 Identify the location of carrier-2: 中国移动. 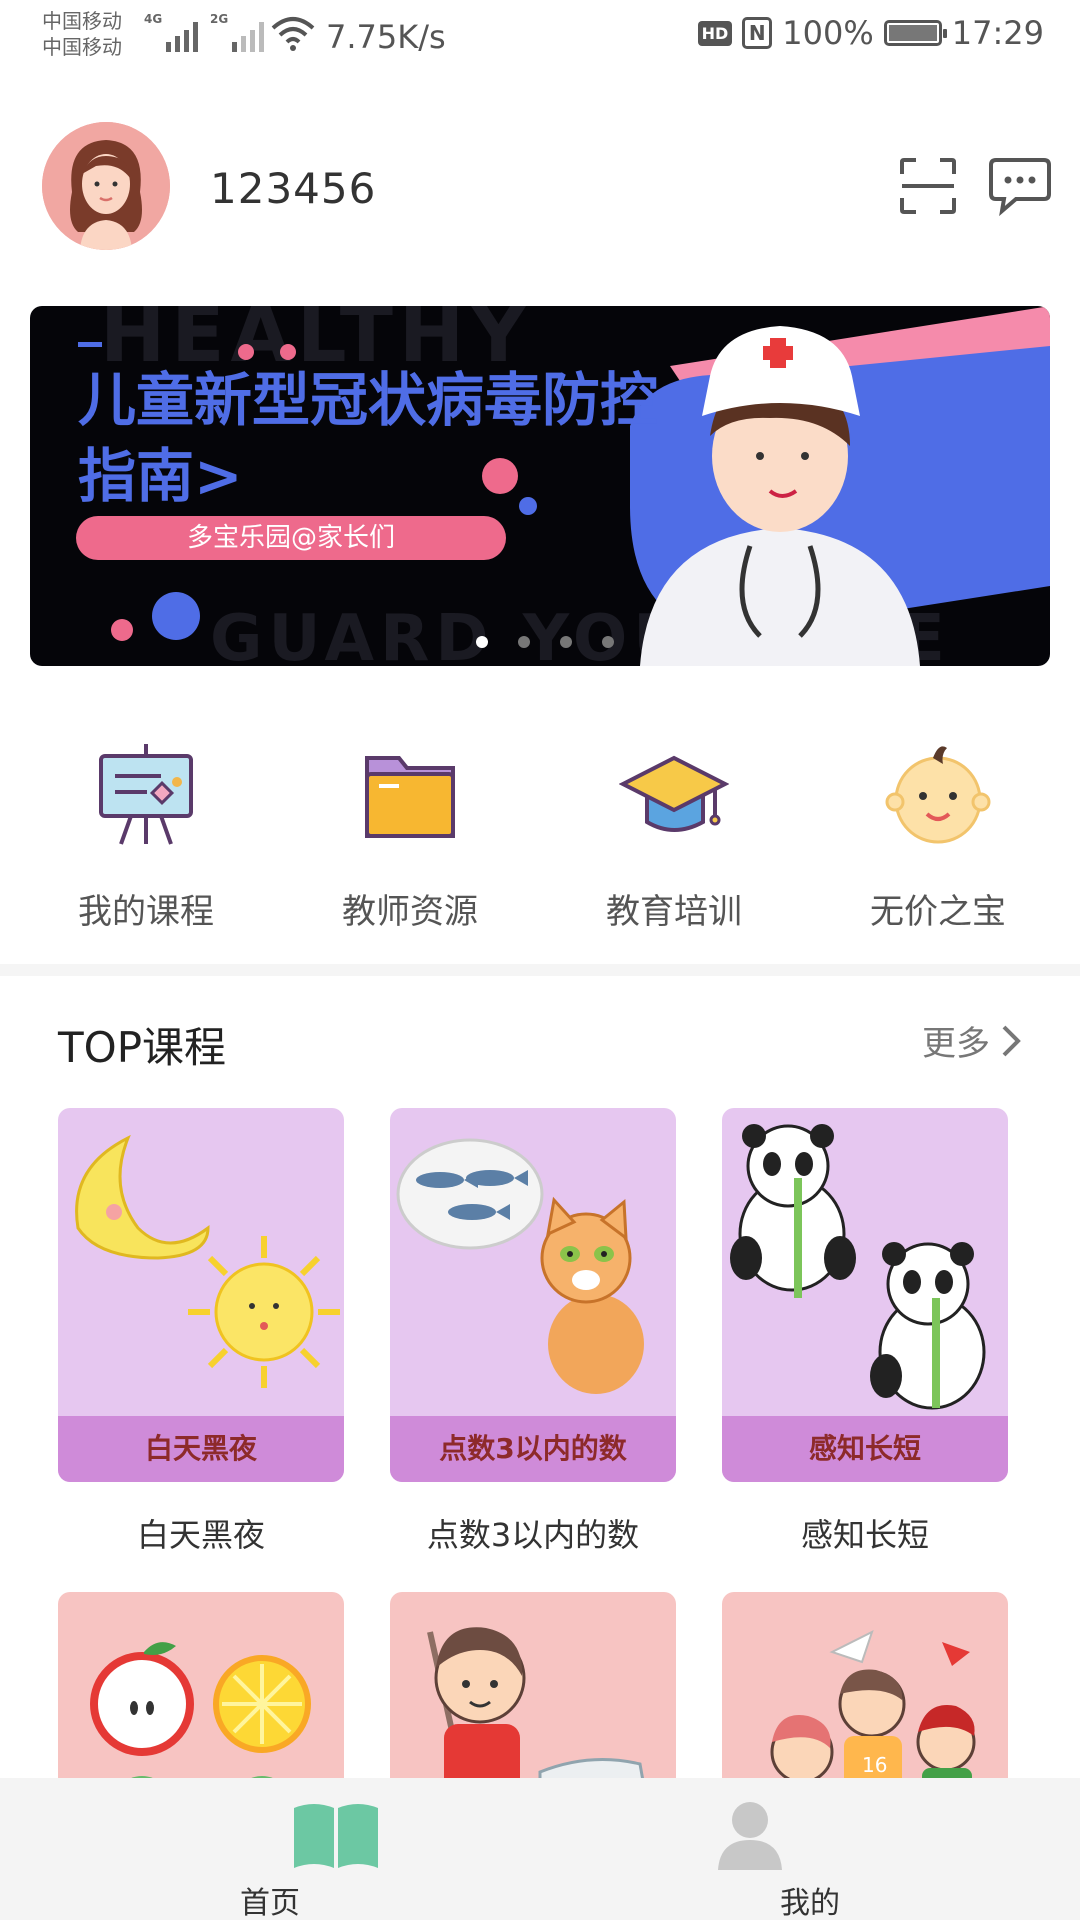
(82, 47).